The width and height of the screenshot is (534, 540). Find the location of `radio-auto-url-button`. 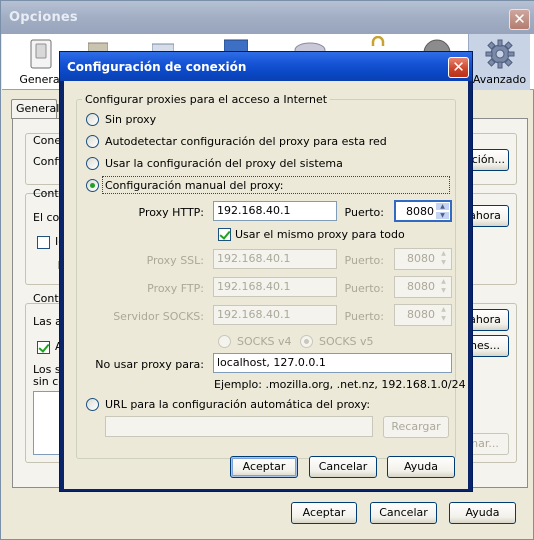

radio-auto-url-button is located at coordinates (92, 404).